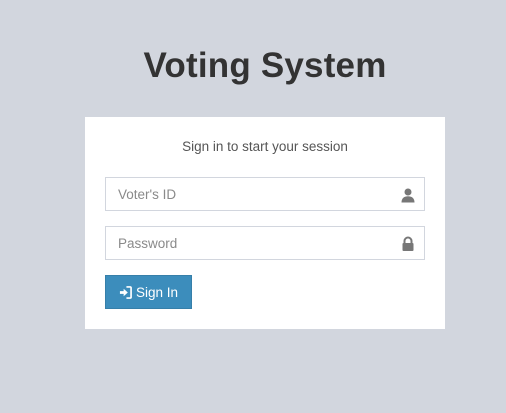 The width and height of the screenshot is (506, 413). I want to click on sign-in-button: Sign In, so click(148, 292).